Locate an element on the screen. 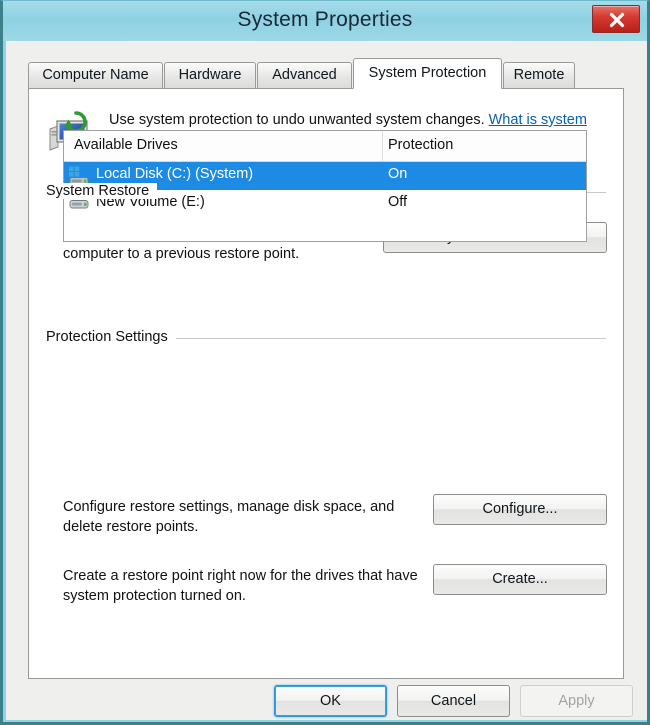  close-button is located at coordinates (616, 19).